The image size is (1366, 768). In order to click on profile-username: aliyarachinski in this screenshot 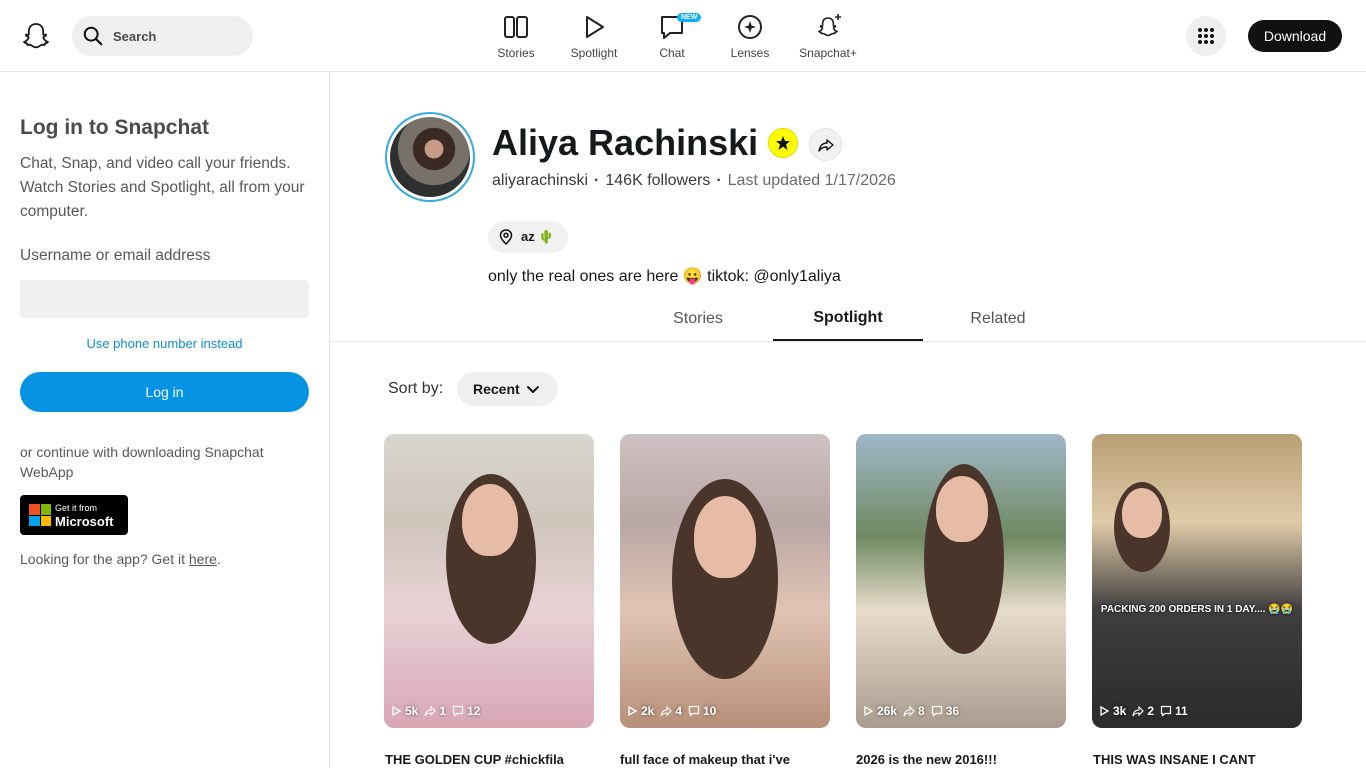, I will do `click(540, 180)`.